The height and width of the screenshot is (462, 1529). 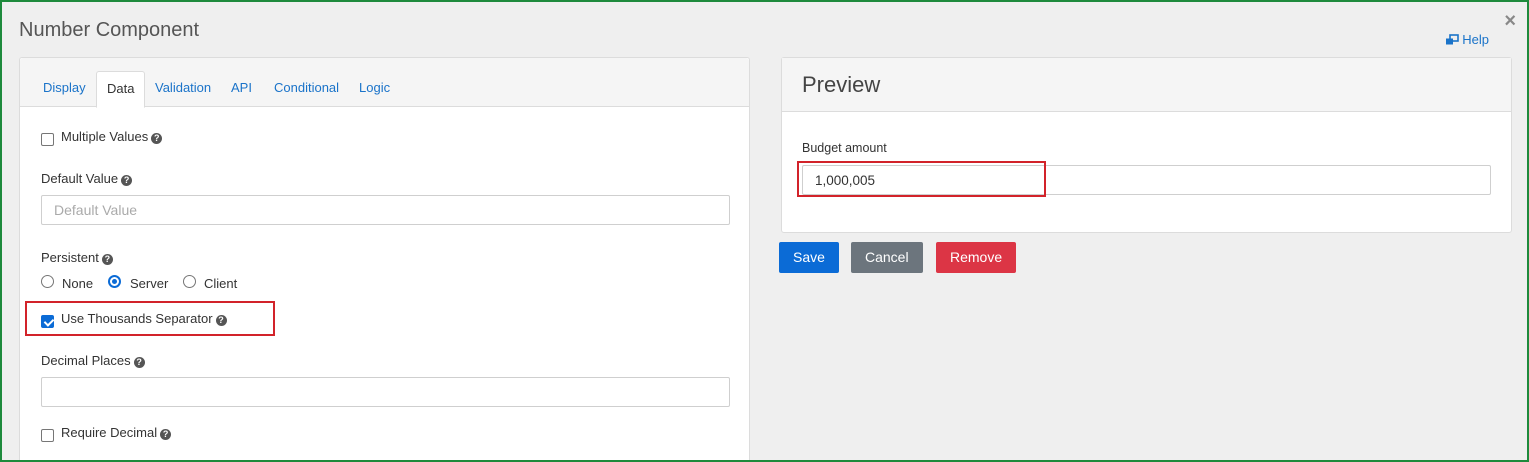 What do you see at coordinates (114, 281) in the screenshot?
I see `persistent-radio-server` at bounding box center [114, 281].